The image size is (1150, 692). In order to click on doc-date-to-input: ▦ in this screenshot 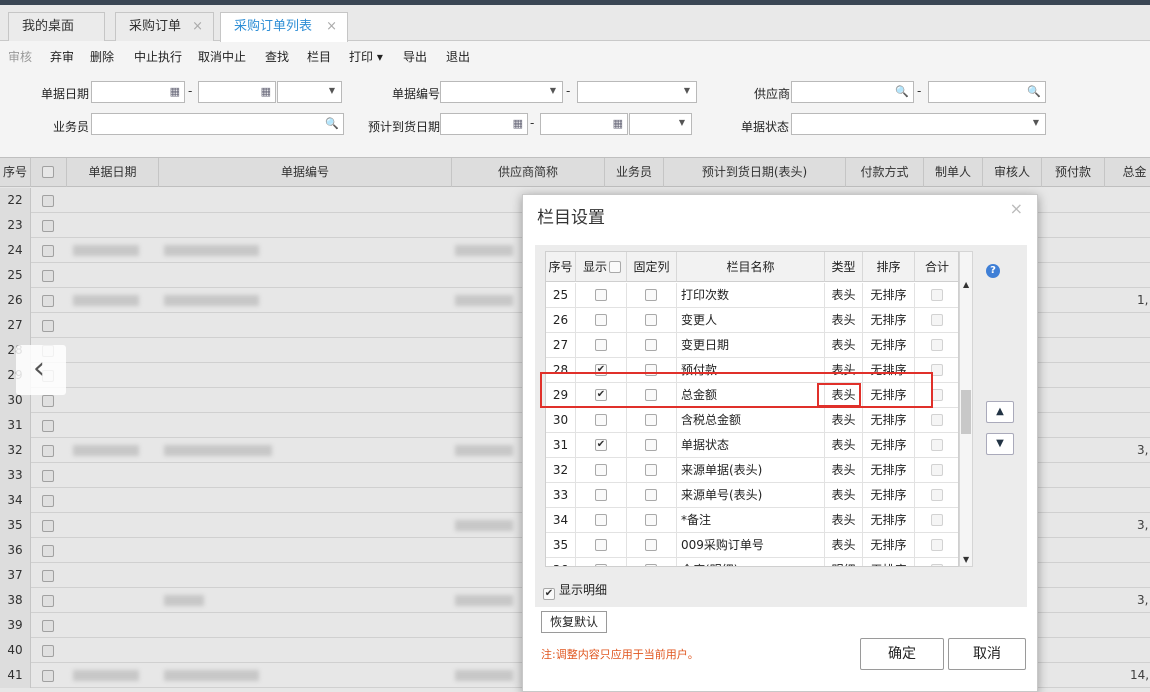, I will do `click(237, 92)`.